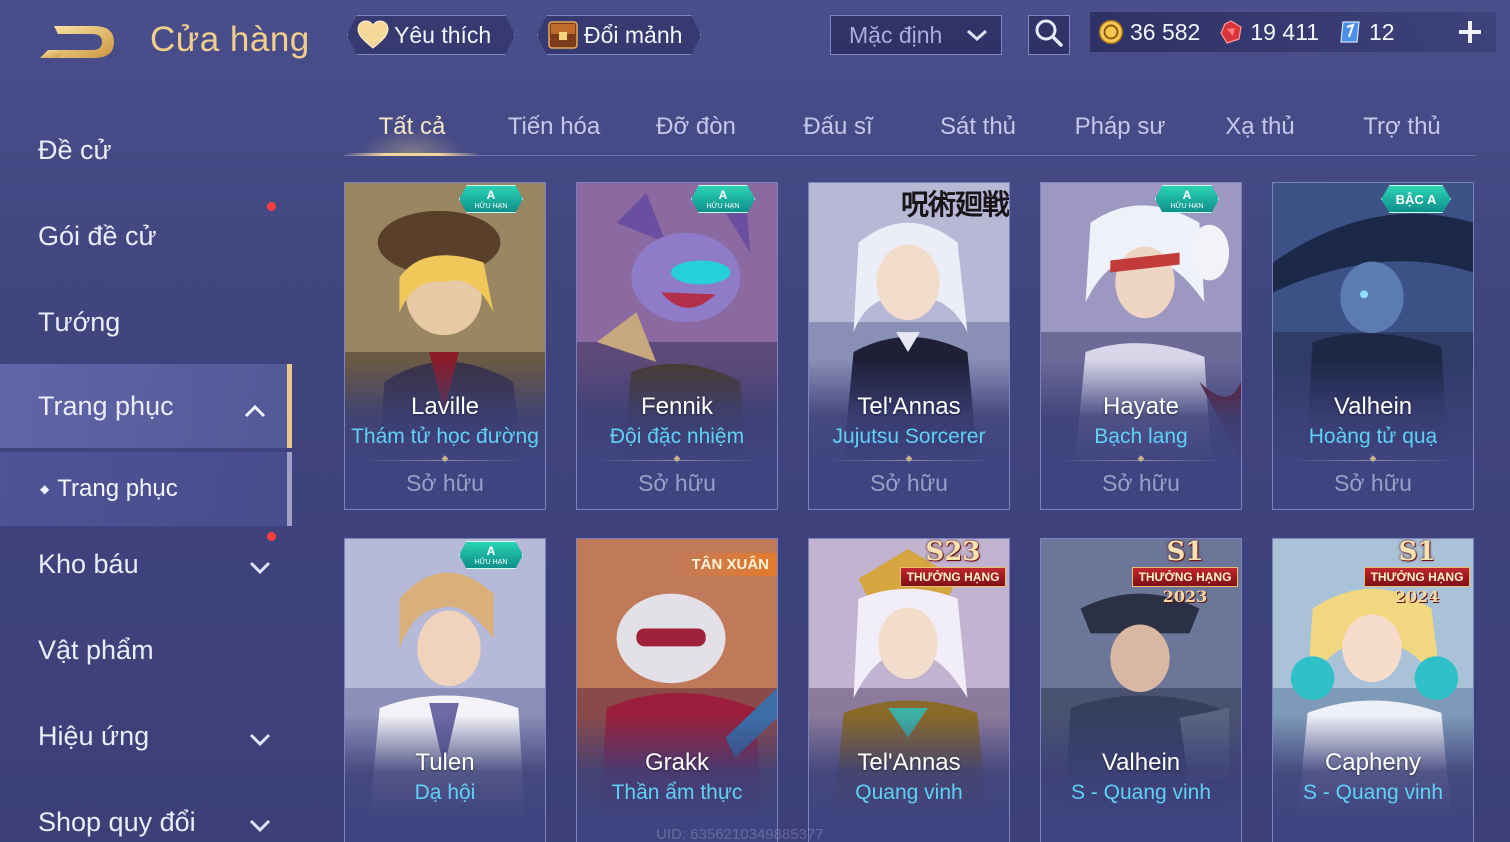 Image resolution: width=1510 pixels, height=842 pixels. I want to click on skin-card: TÂN XUÂN Grakk Thần ẩm thực, so click(677, 690).